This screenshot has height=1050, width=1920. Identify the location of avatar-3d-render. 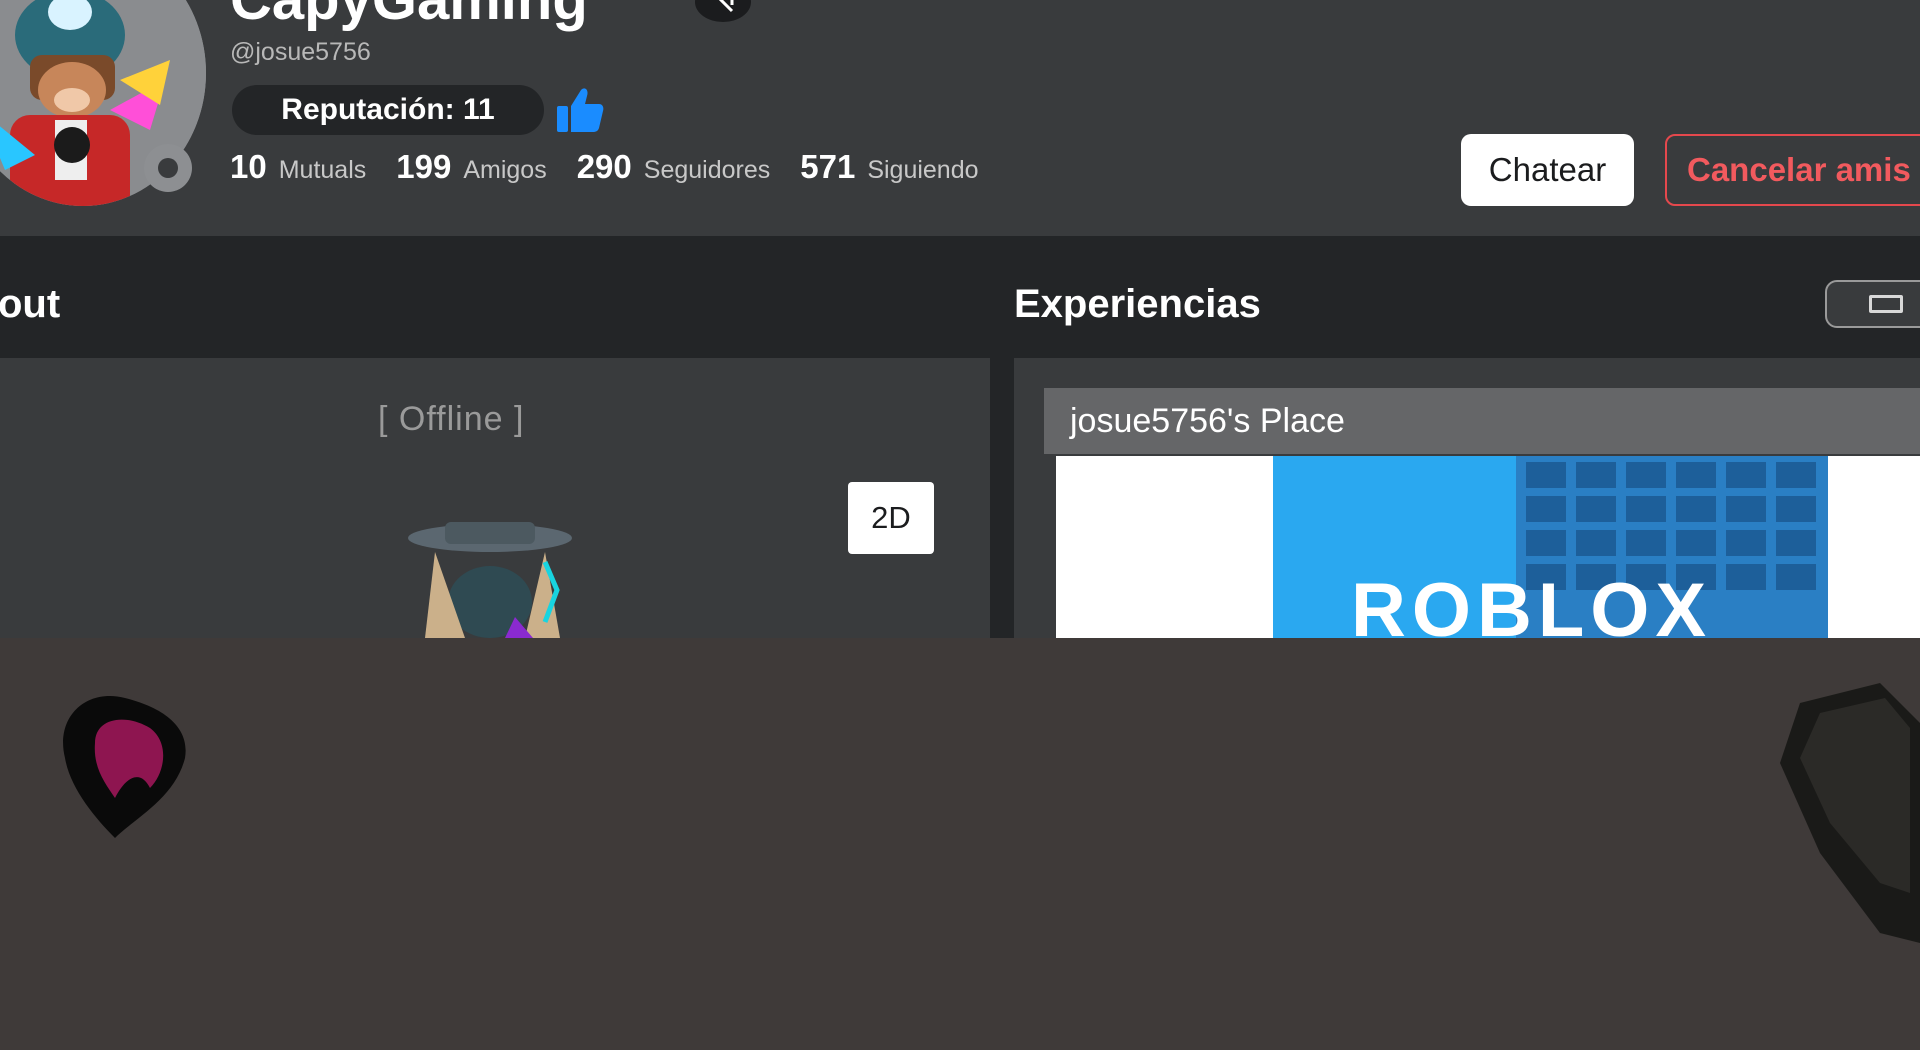
(490, 575).